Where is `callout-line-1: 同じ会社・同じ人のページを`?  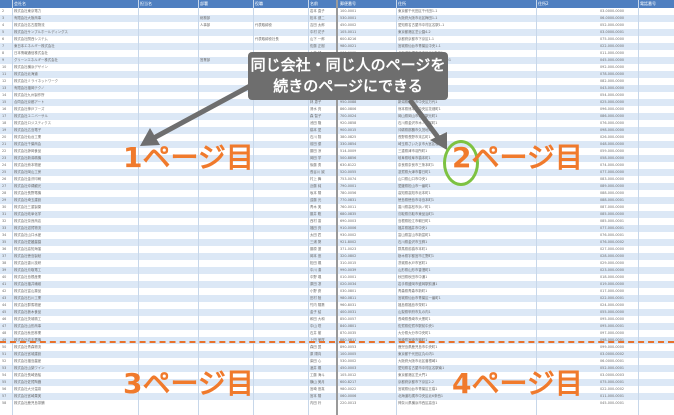
callout-line-1: 同じ会社・同じ人のページを is located at coordinates (348, 65).